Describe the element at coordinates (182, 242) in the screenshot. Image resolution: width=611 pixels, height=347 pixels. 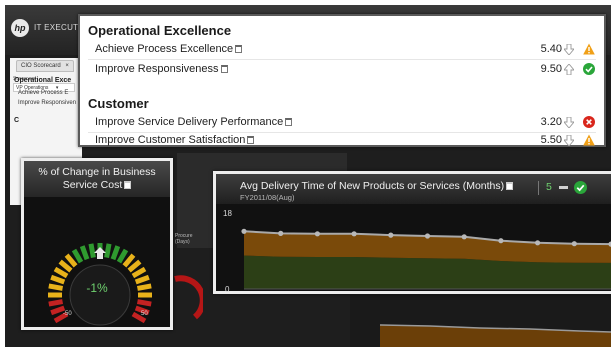
I see `bg-procure-sub: (Days)` at that location.